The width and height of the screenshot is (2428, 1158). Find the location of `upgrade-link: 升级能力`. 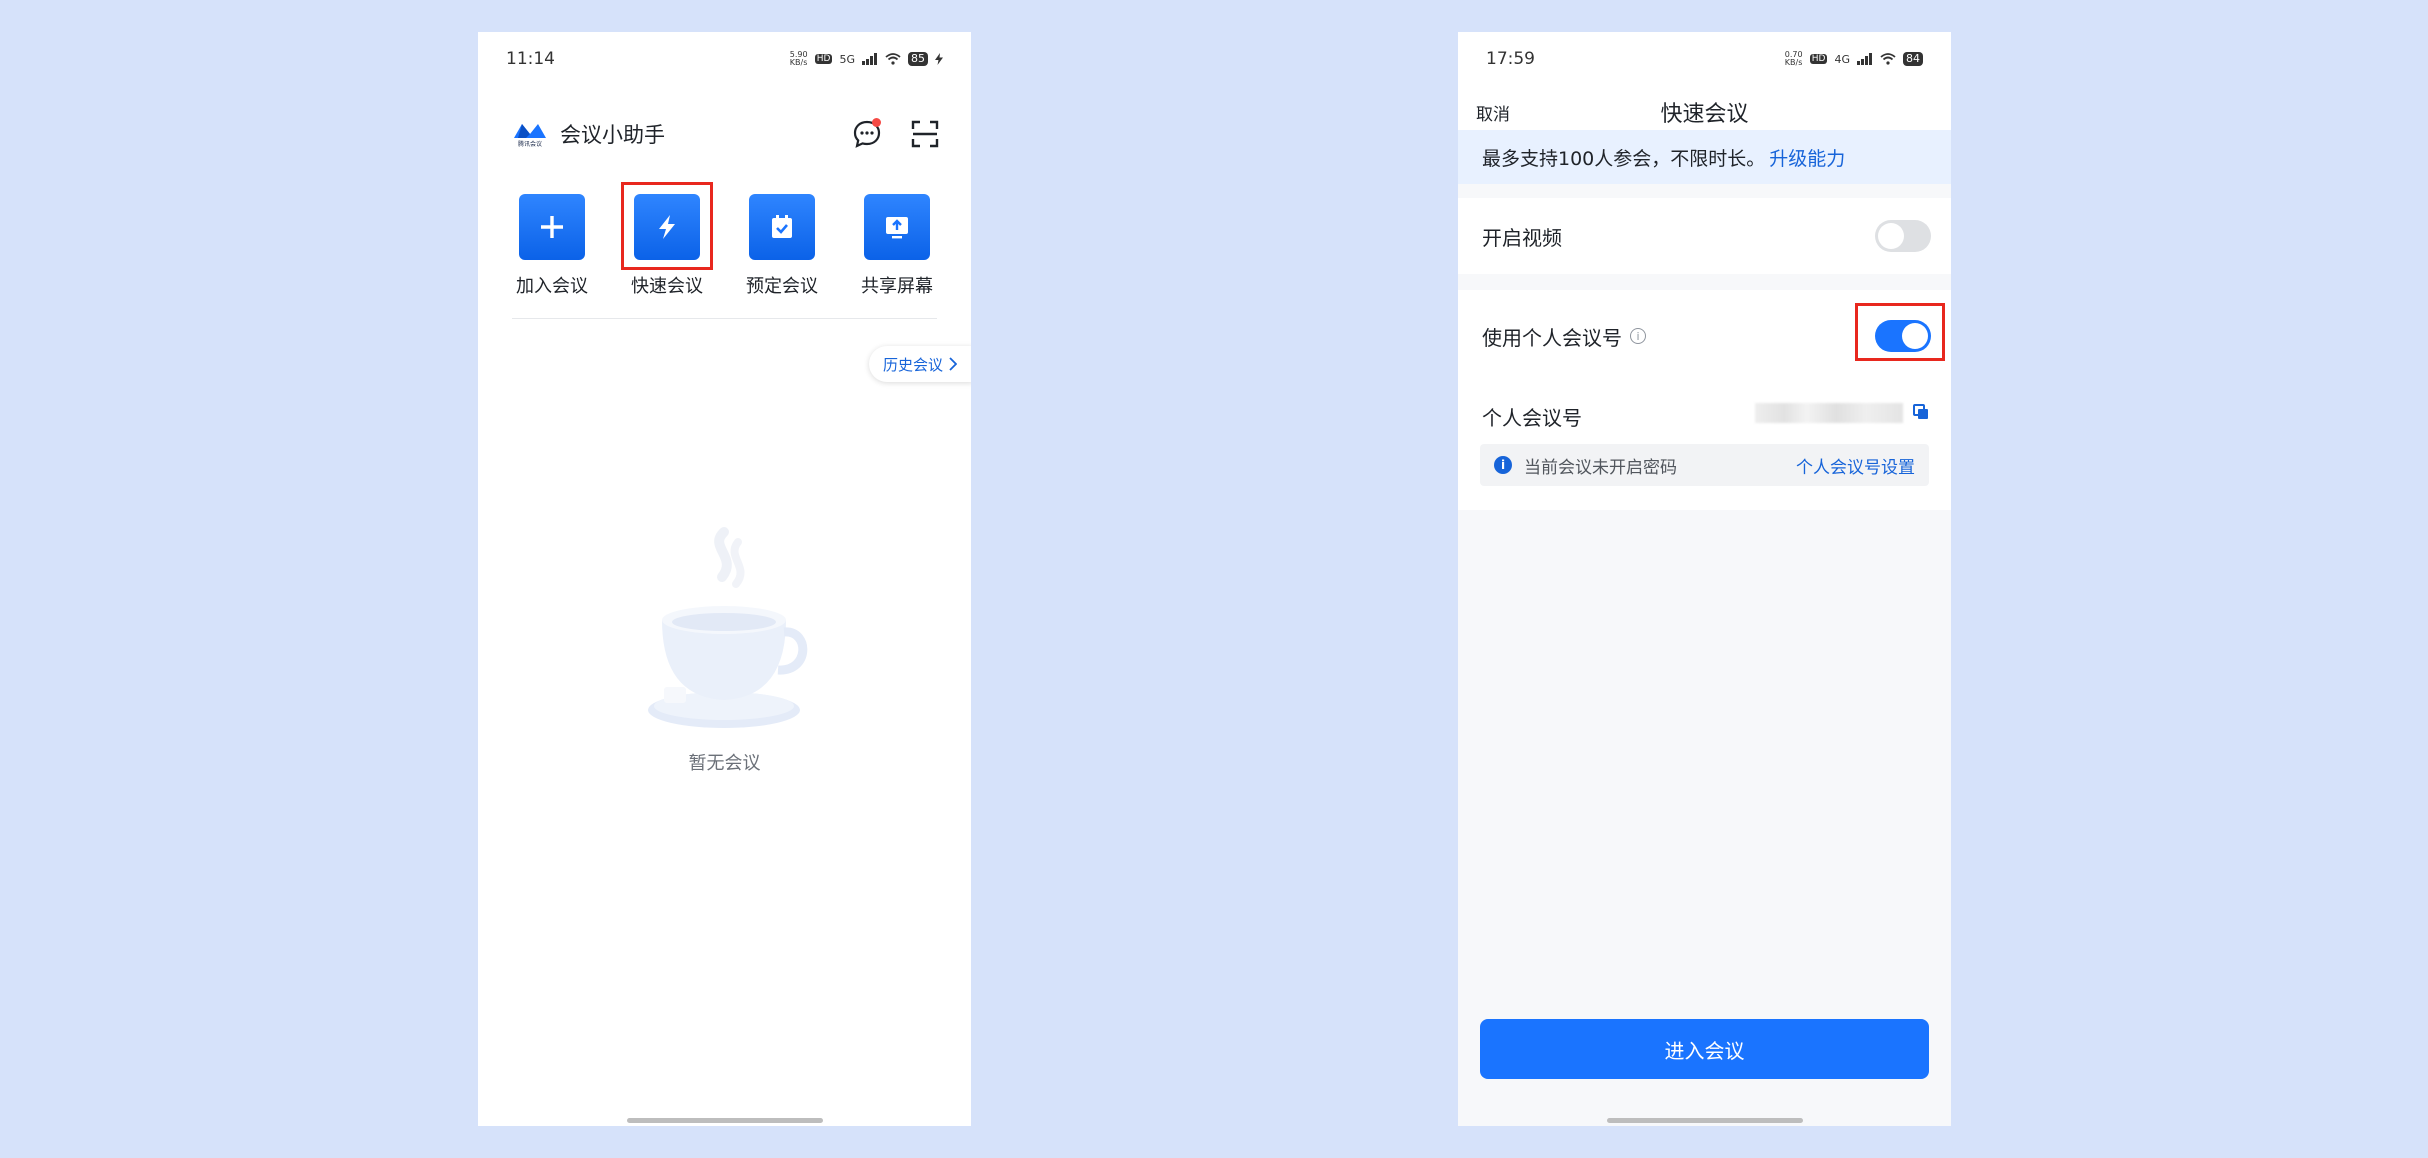

upgrade-link: 升级能力 is located at coordinates (1807, 157).